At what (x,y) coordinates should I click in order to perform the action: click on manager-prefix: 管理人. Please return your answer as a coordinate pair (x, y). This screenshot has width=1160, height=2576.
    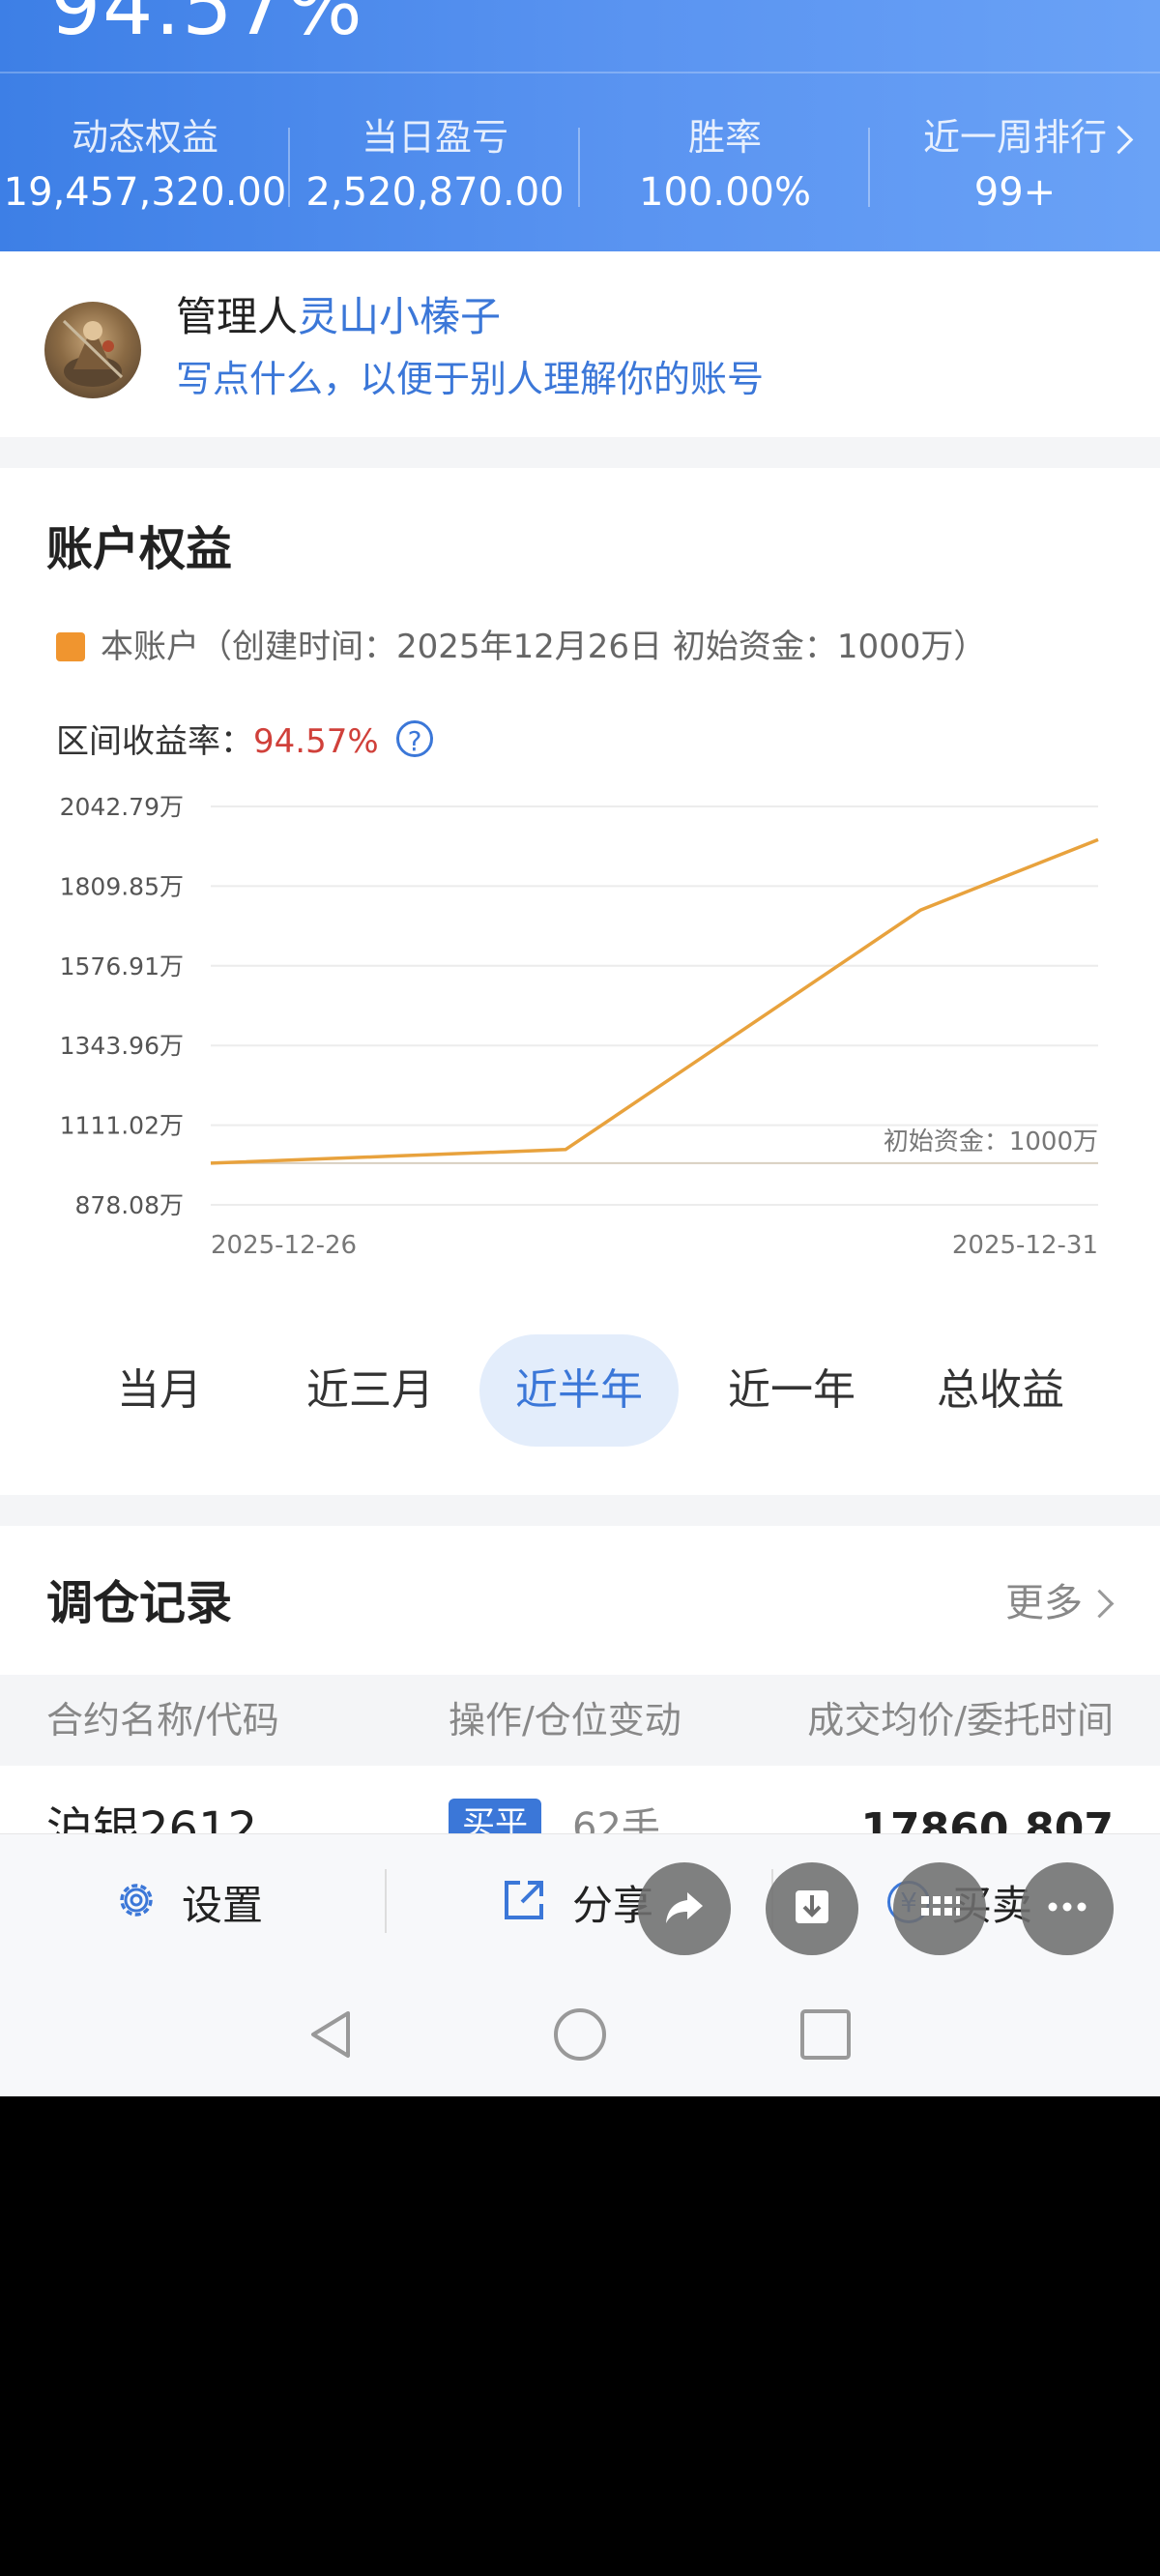
    Looking at the image, I should click on (238, 316).